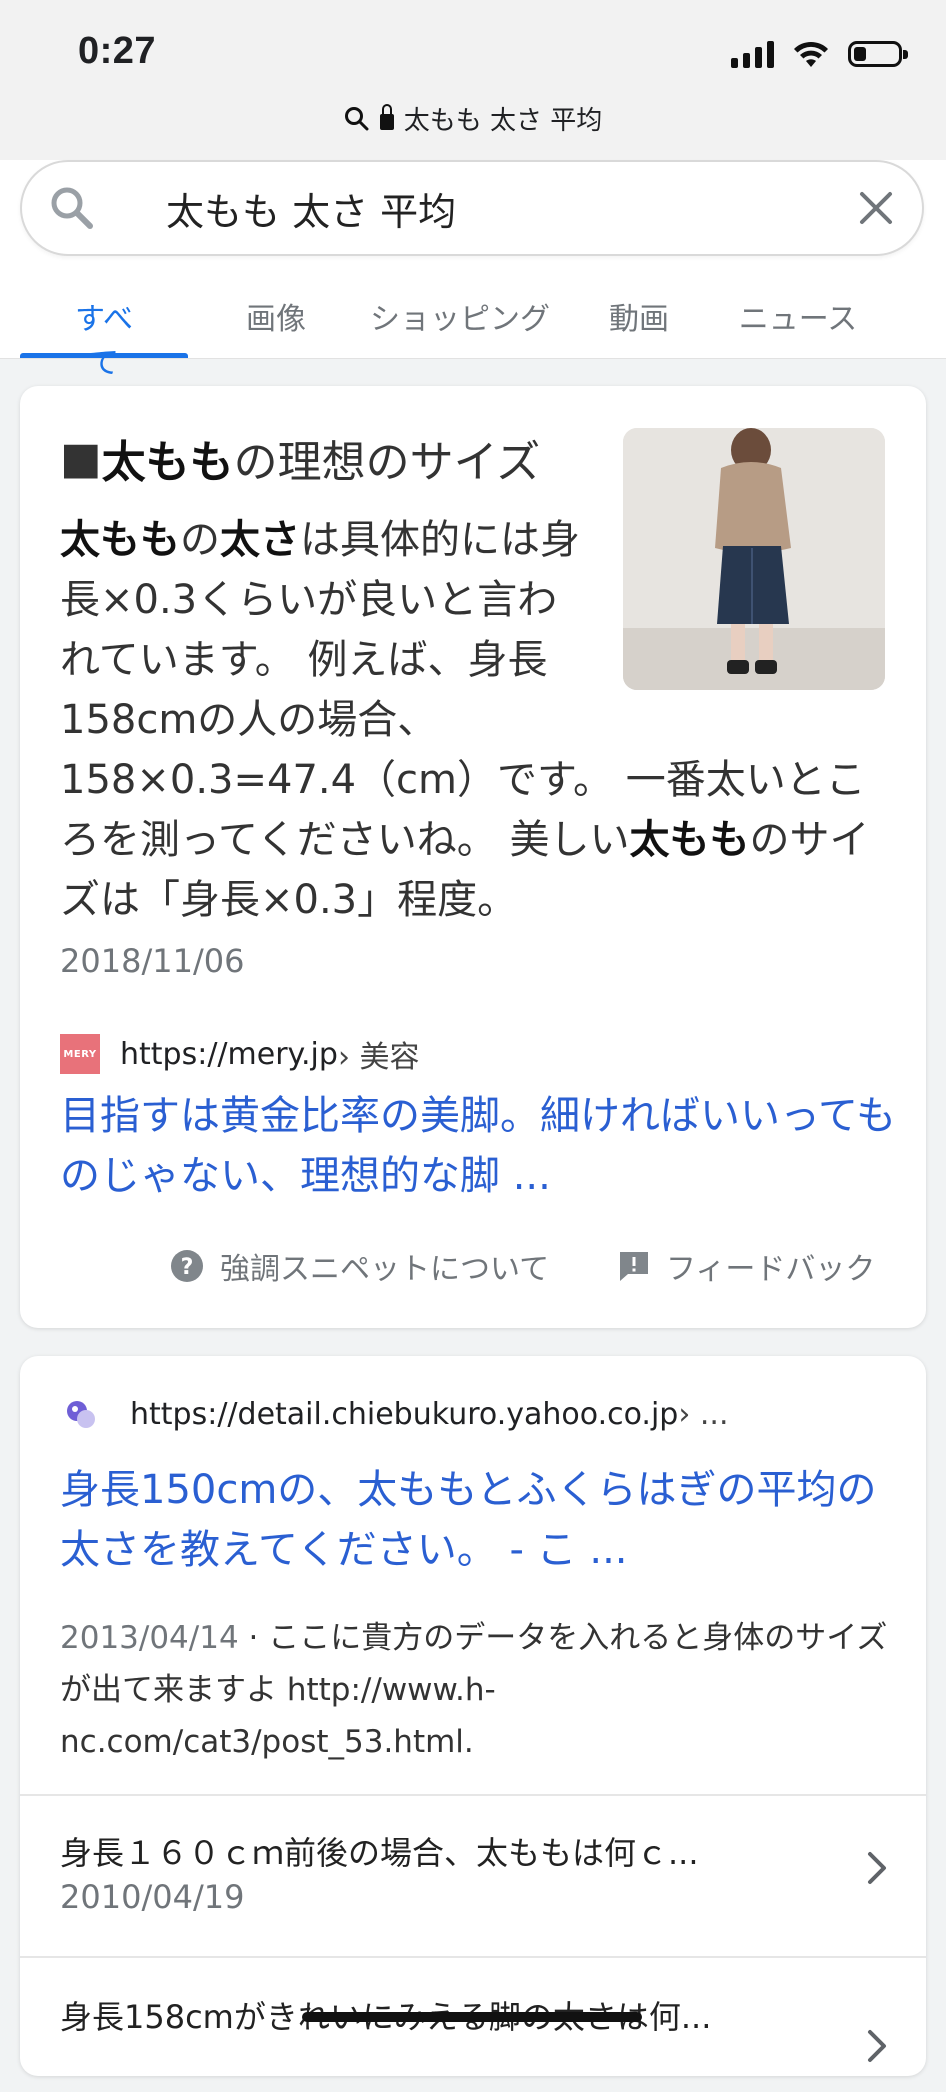 Image resolution: width=946 pixels, height=2092 pixels. What do you see at coordinates (811, 54) in the screenshot?
I see `wifi-icon` at bounding box center [811, 54].